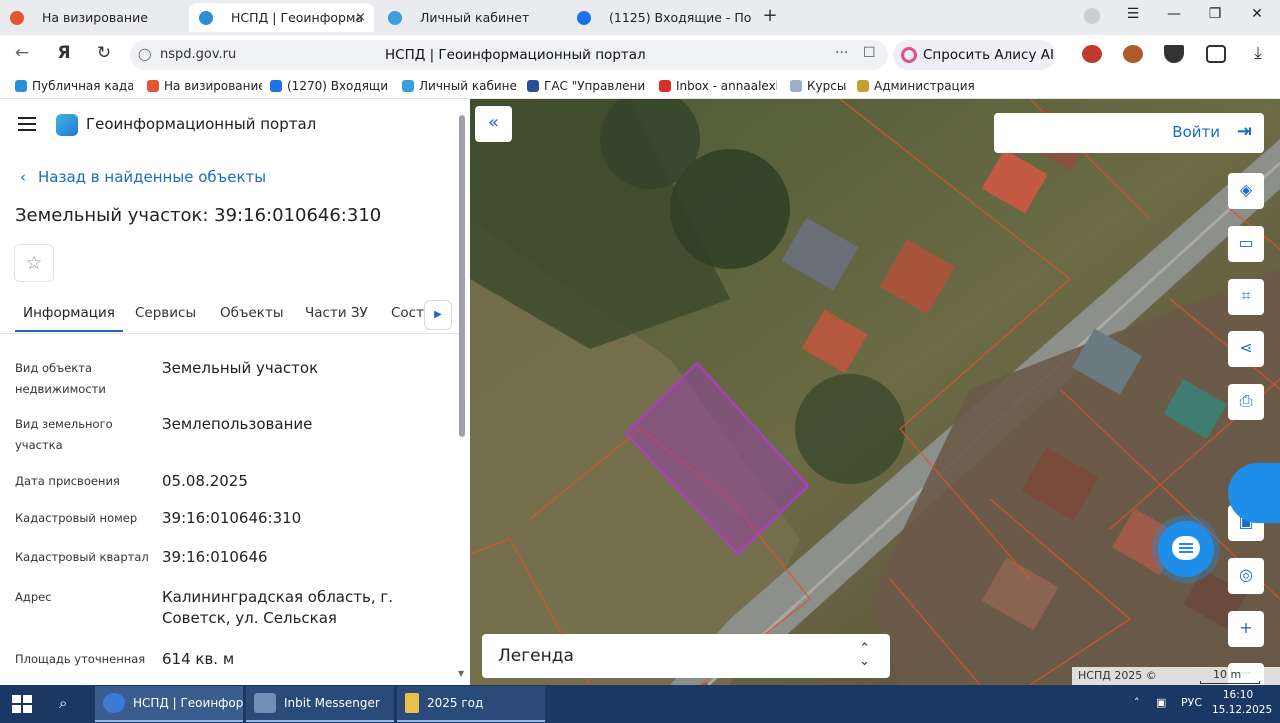 This screenshot has width=1280, height=723. Describe the element at coordinates (461, 673) in the screenshot. I see `scroll-down-arrow-icon: ▼` at that location.